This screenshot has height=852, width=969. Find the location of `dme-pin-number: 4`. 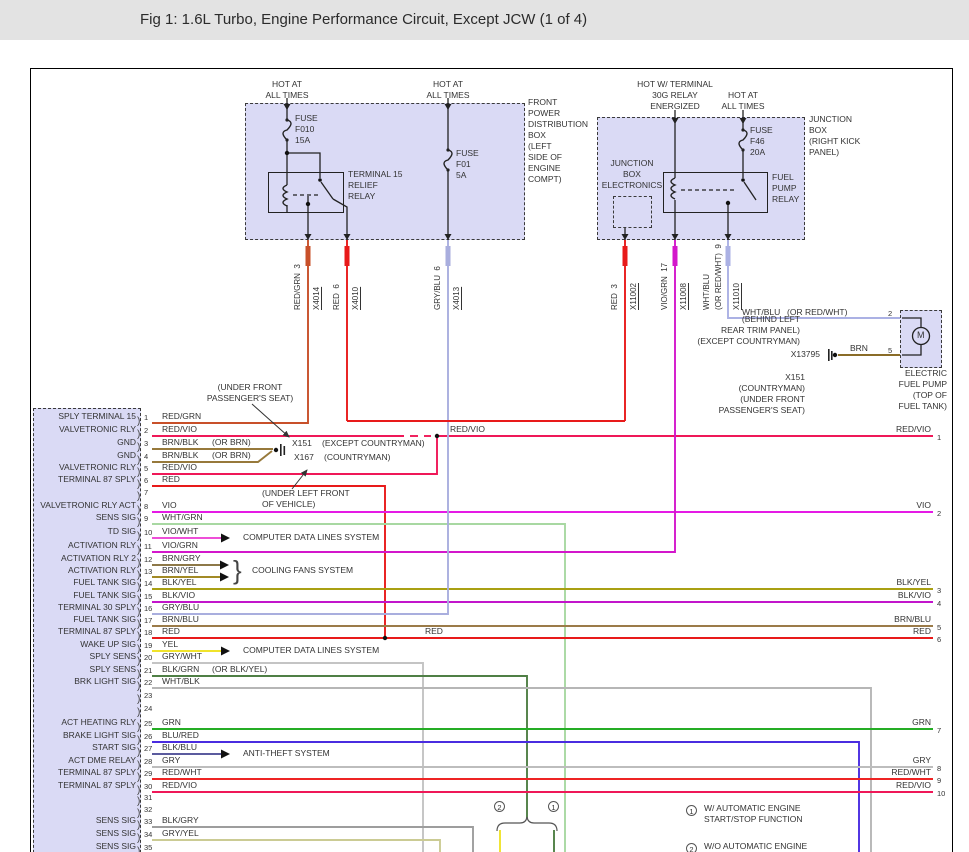

dme-pin-number: 4 is located at coordinates (146, 456).